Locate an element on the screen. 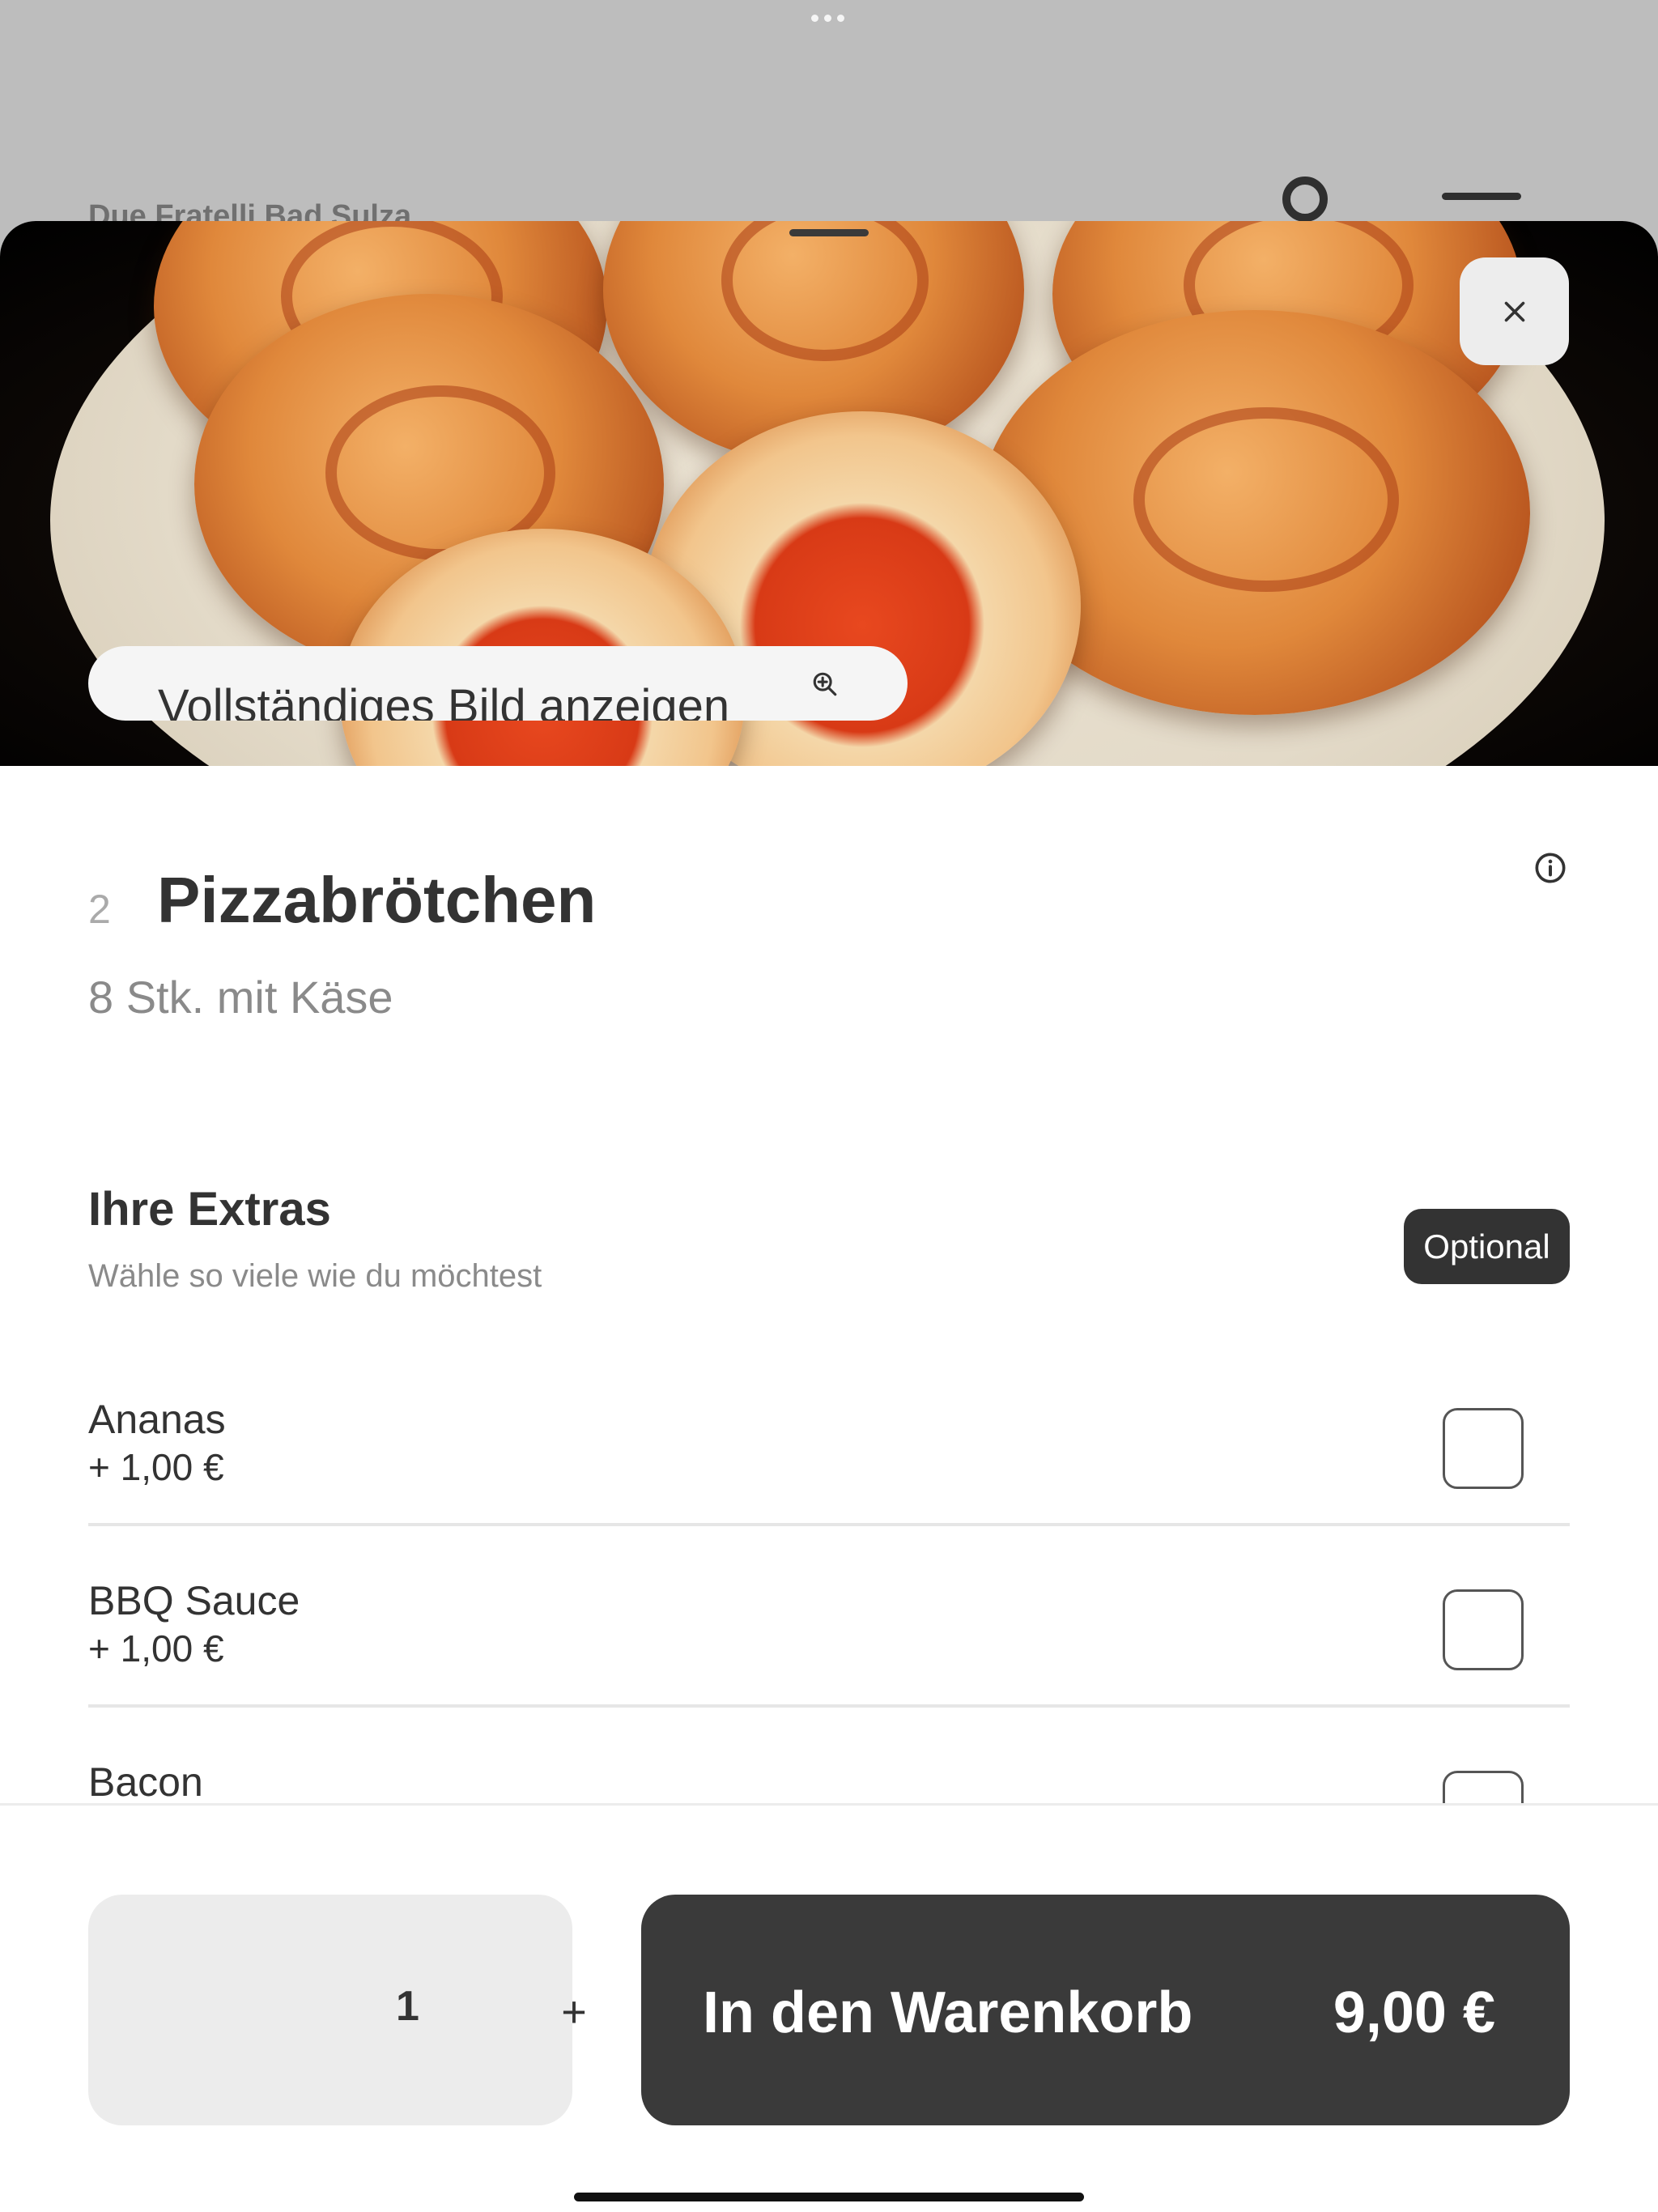 This screenshot has width=1658, height=2212. account-icon is located at coordinates (1305, 200).